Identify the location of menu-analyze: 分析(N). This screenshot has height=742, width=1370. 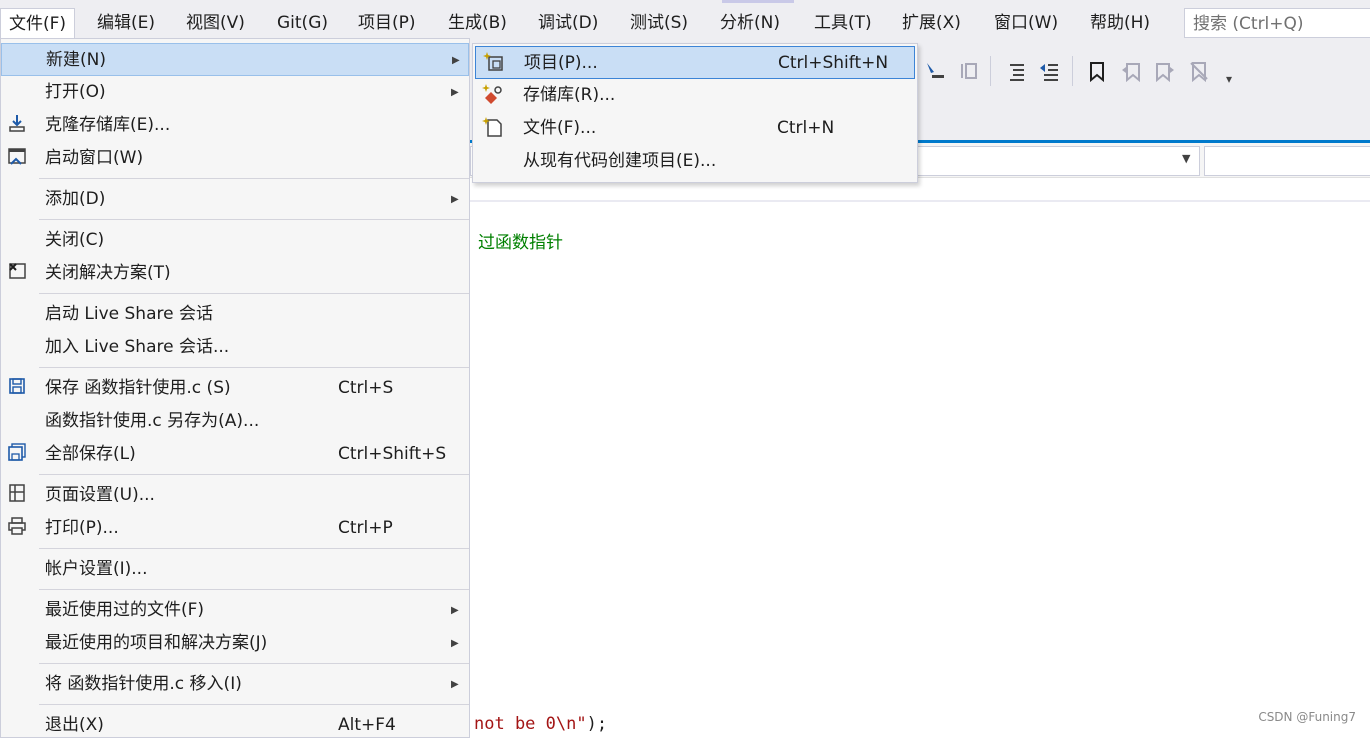
(750, 23).